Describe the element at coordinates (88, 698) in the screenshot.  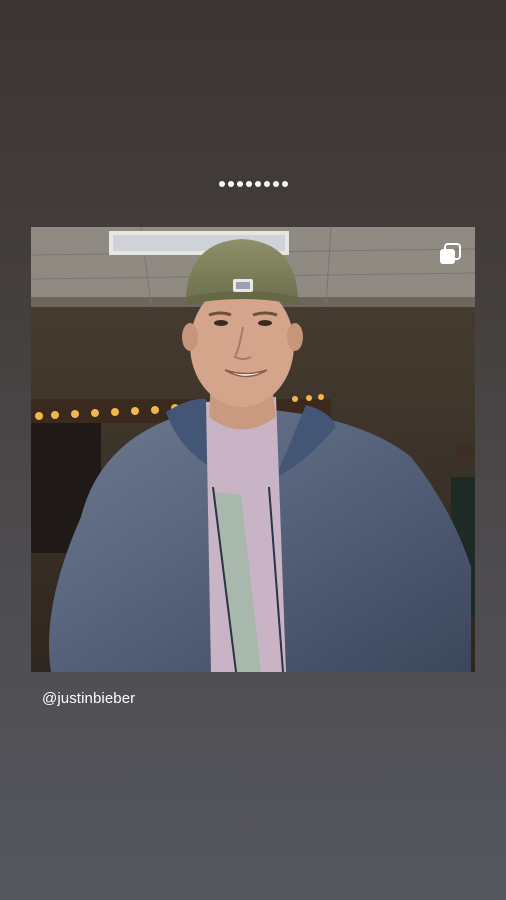
I see `mention-username: @justinbieber` at that location.